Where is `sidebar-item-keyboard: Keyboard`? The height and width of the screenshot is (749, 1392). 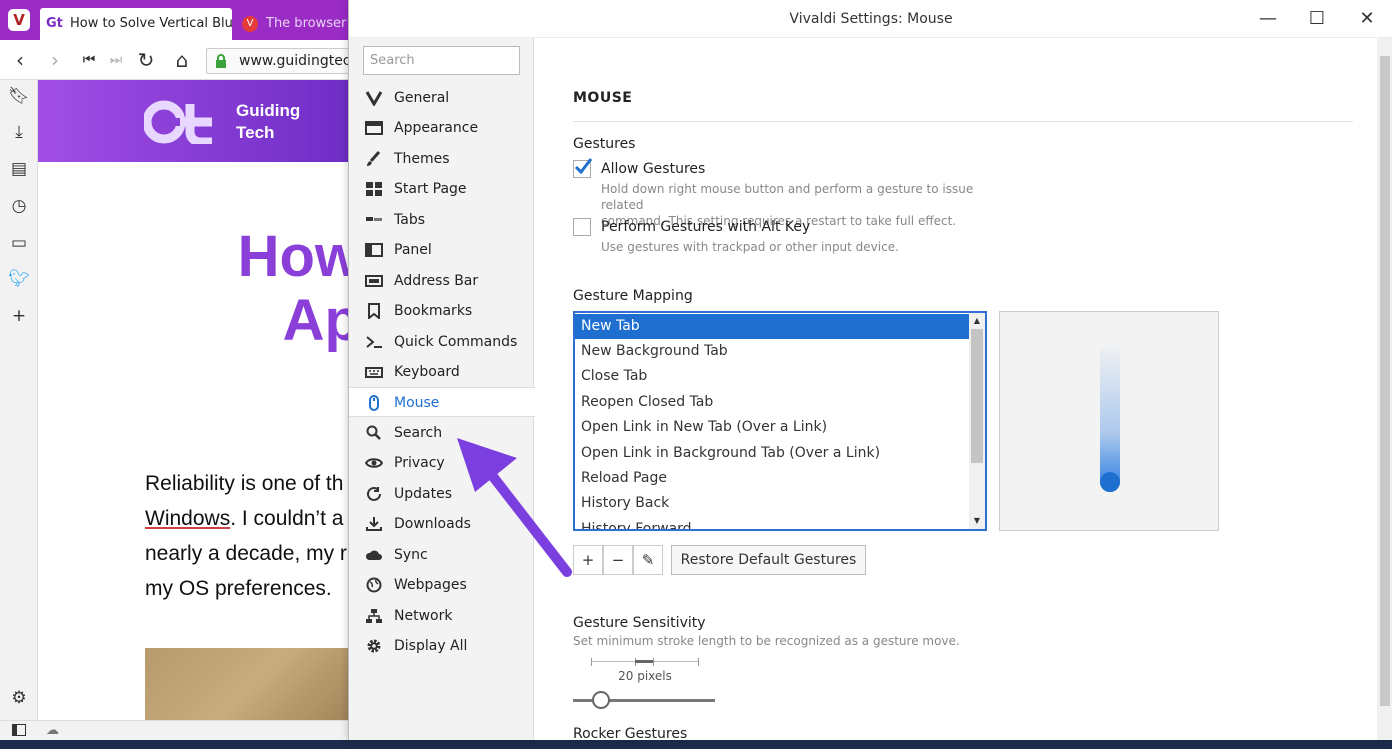
sidebar-item-keyboard: Keyboard is located at coordinates (441, 372).